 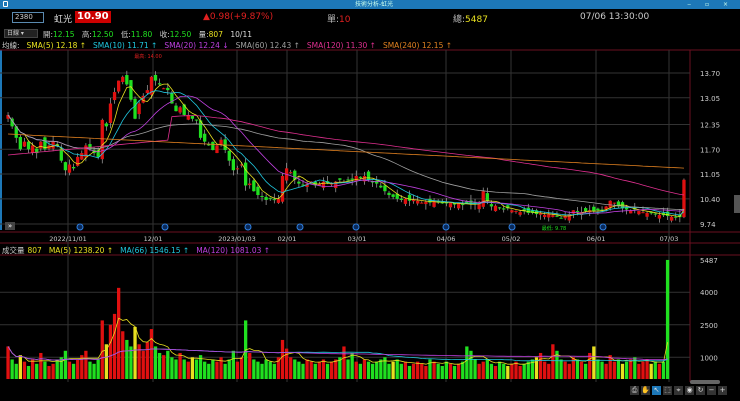 What do you see at coordinates (710, 175) in the screenshot?
I see `price-tick: 11.05` at bounding box center [710, 175].